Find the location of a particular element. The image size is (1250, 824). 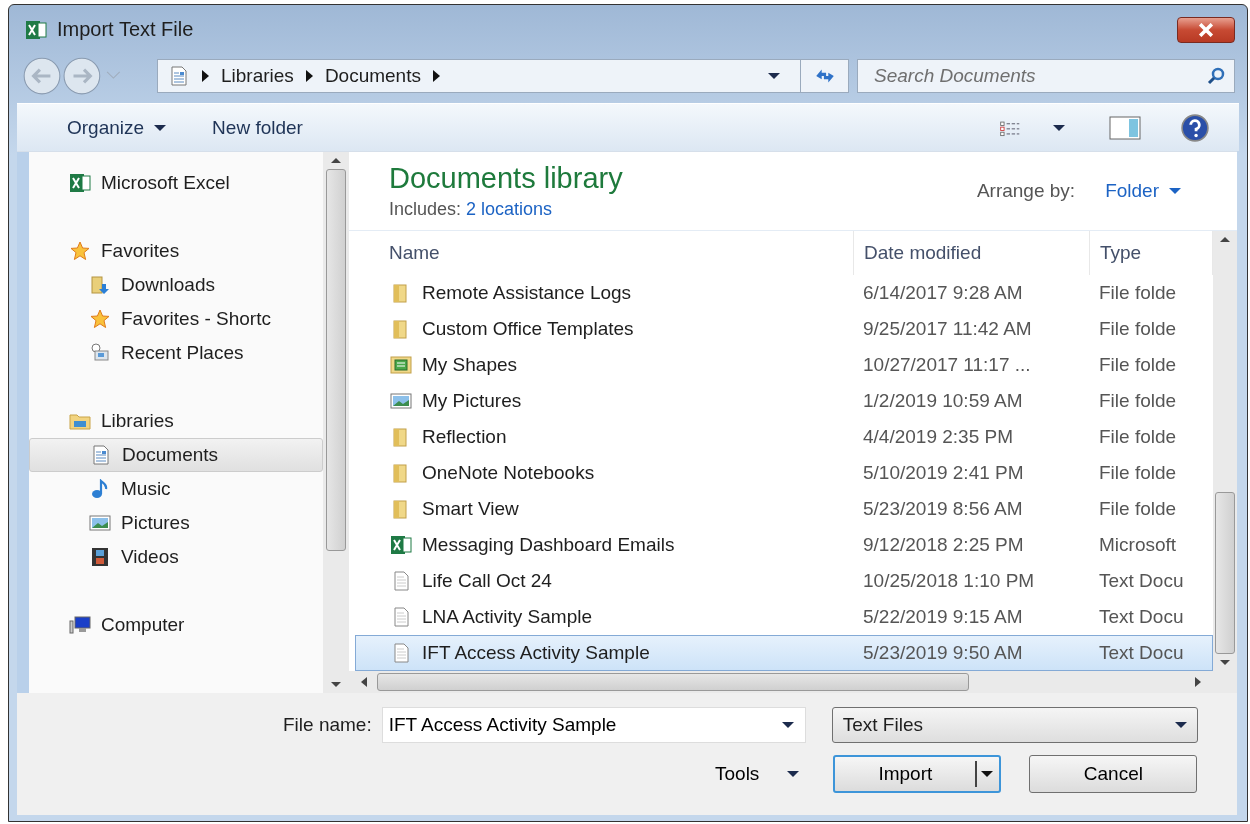

cancel-button: Cancel is located at coordinates (1113, 774).